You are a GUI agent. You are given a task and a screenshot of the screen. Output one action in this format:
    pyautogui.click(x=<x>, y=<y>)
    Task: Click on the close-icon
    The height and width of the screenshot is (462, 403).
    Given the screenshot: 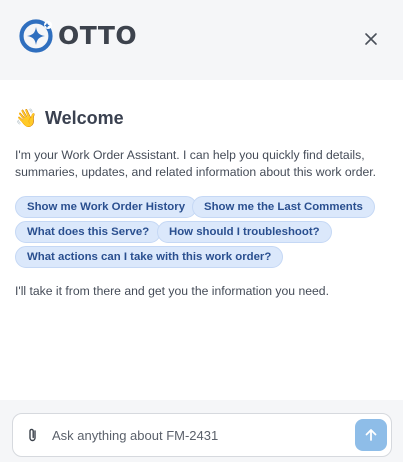 What is the action you would take?
    pyautogui.click(x=371, y=39)
    